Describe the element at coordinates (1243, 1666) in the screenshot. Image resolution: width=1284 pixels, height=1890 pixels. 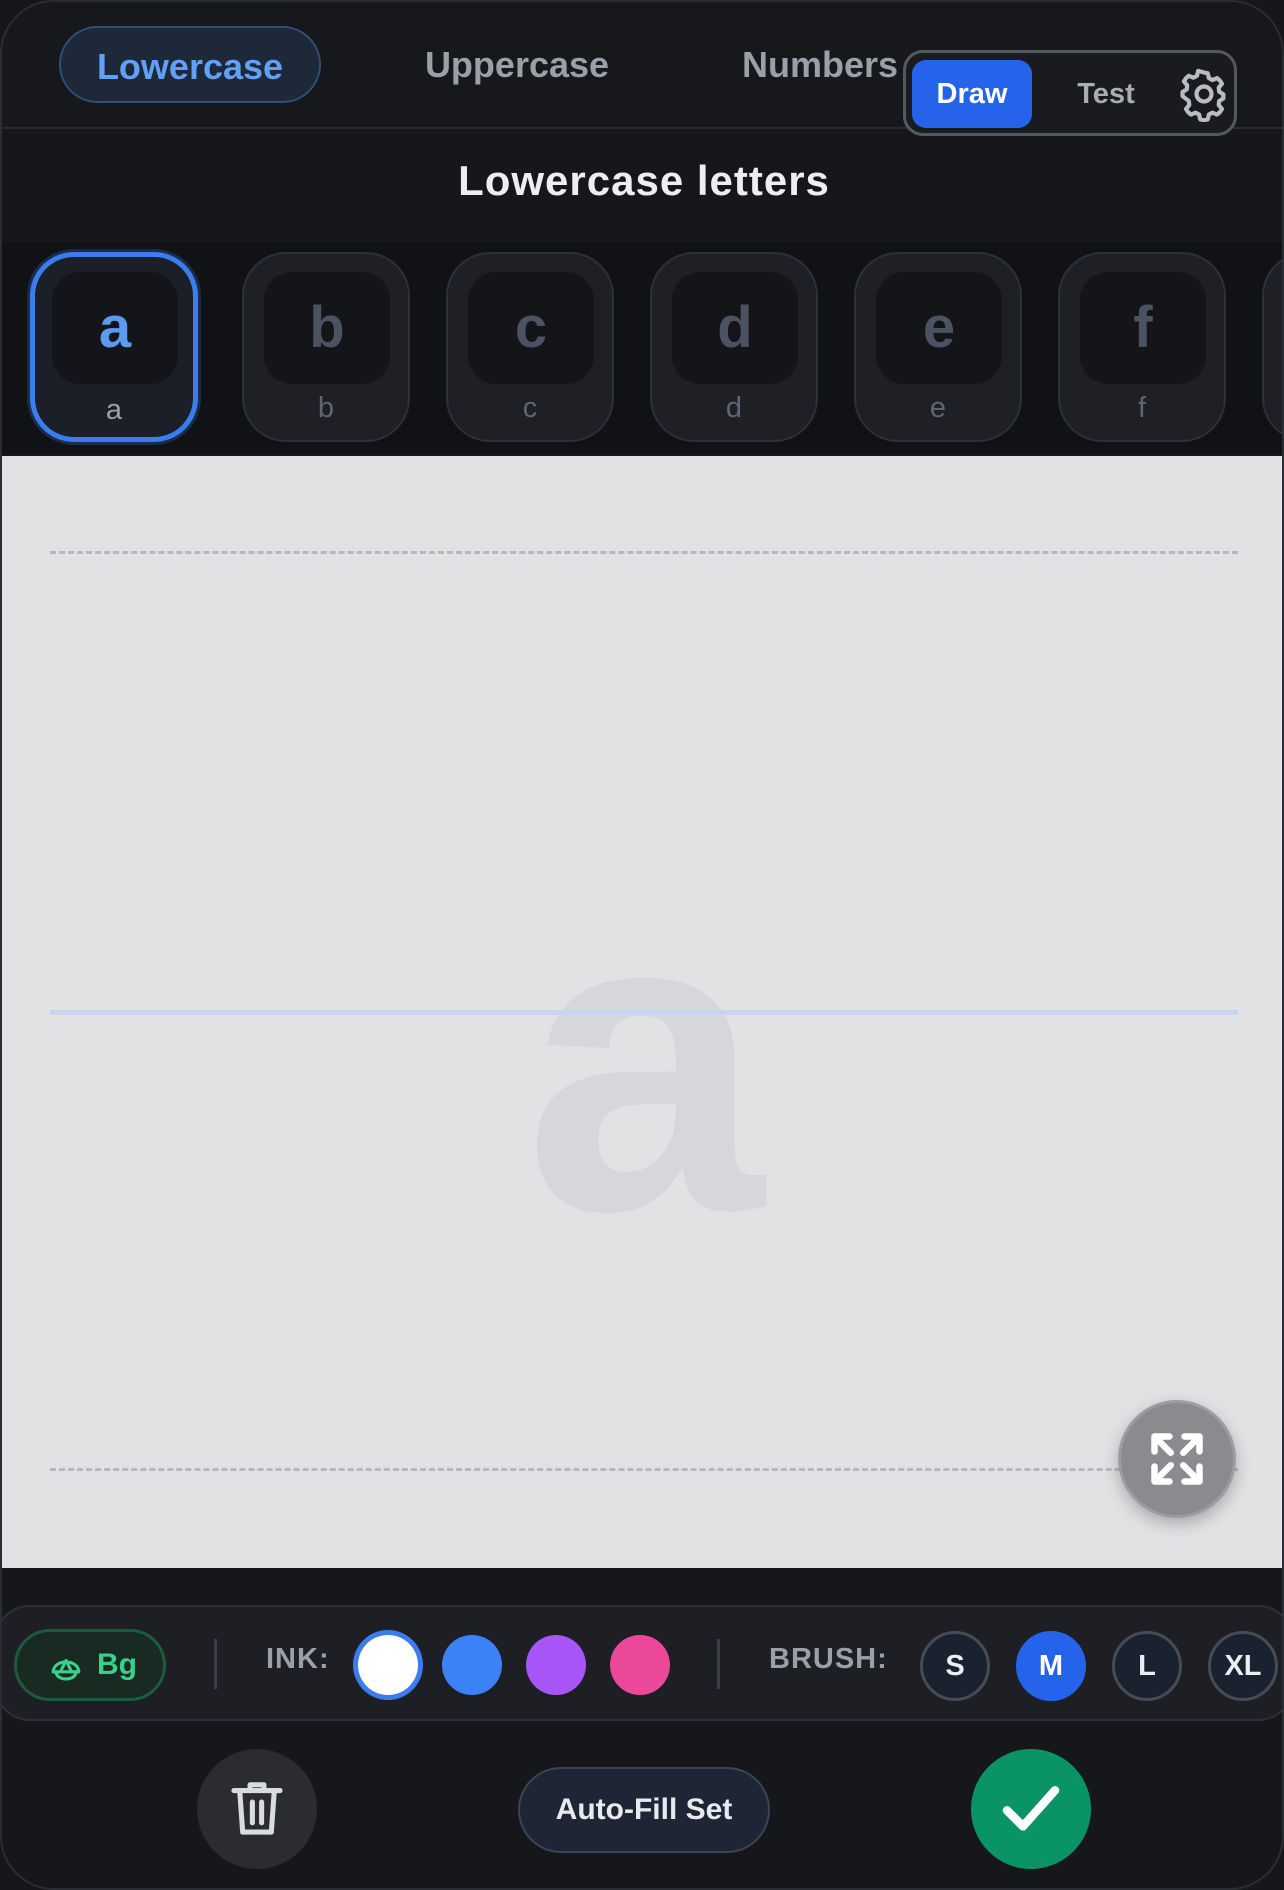
I see `brush-size-xl: XL` at that location.